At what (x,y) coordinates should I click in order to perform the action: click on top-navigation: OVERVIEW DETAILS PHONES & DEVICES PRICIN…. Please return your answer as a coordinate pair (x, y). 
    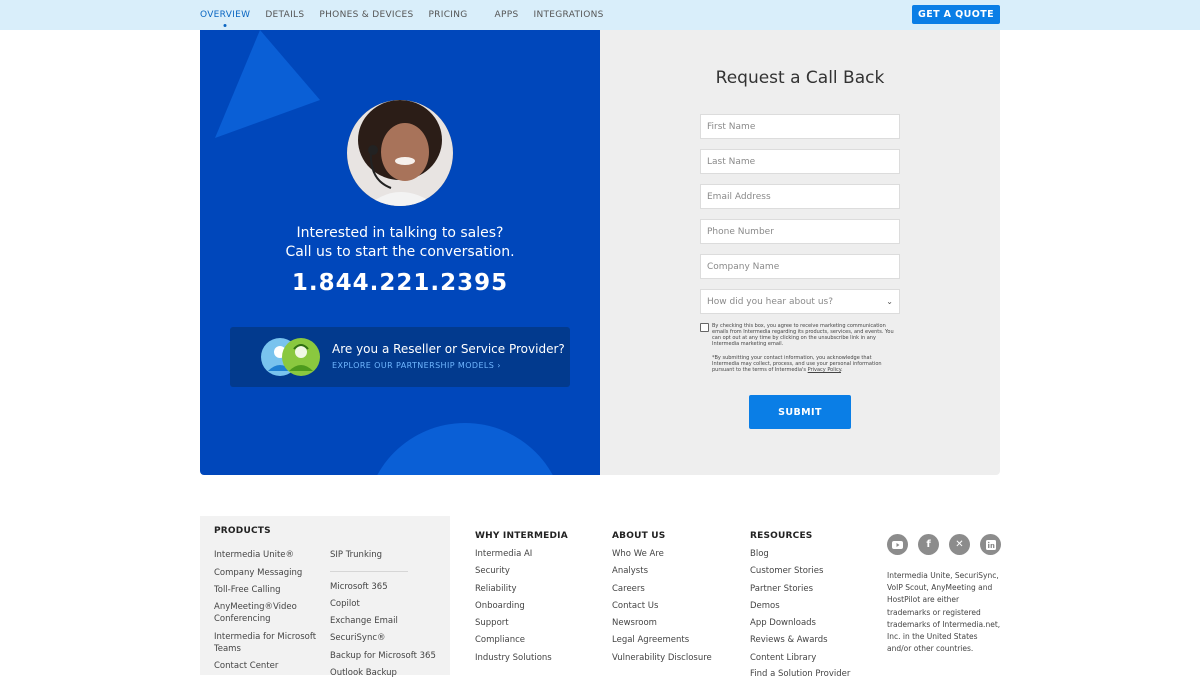
    Looking at the image, I should click on (600, 15).